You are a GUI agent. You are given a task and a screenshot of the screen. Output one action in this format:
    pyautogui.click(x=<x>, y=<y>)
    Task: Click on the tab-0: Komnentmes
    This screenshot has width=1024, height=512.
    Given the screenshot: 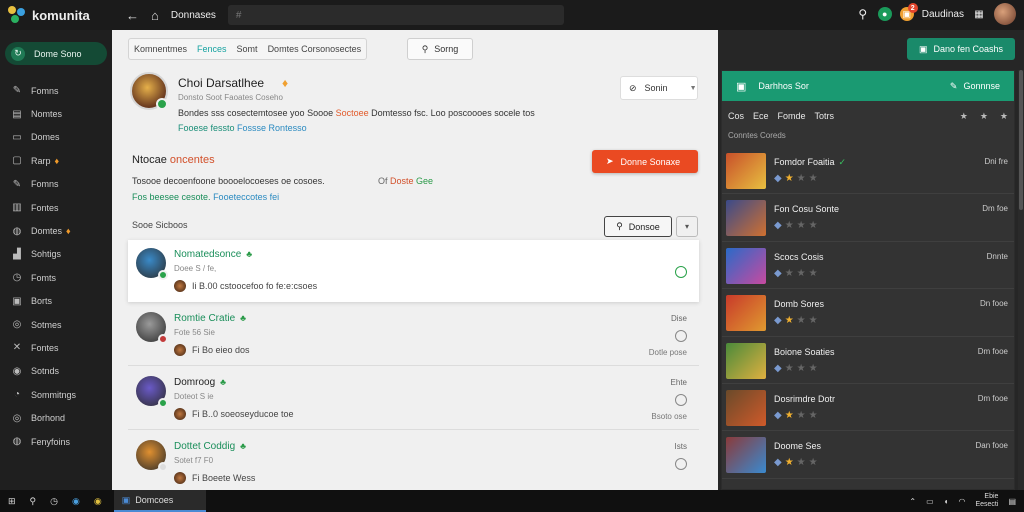 What is the action you would take?
    pyautogui.click(x=160, y=49)
    